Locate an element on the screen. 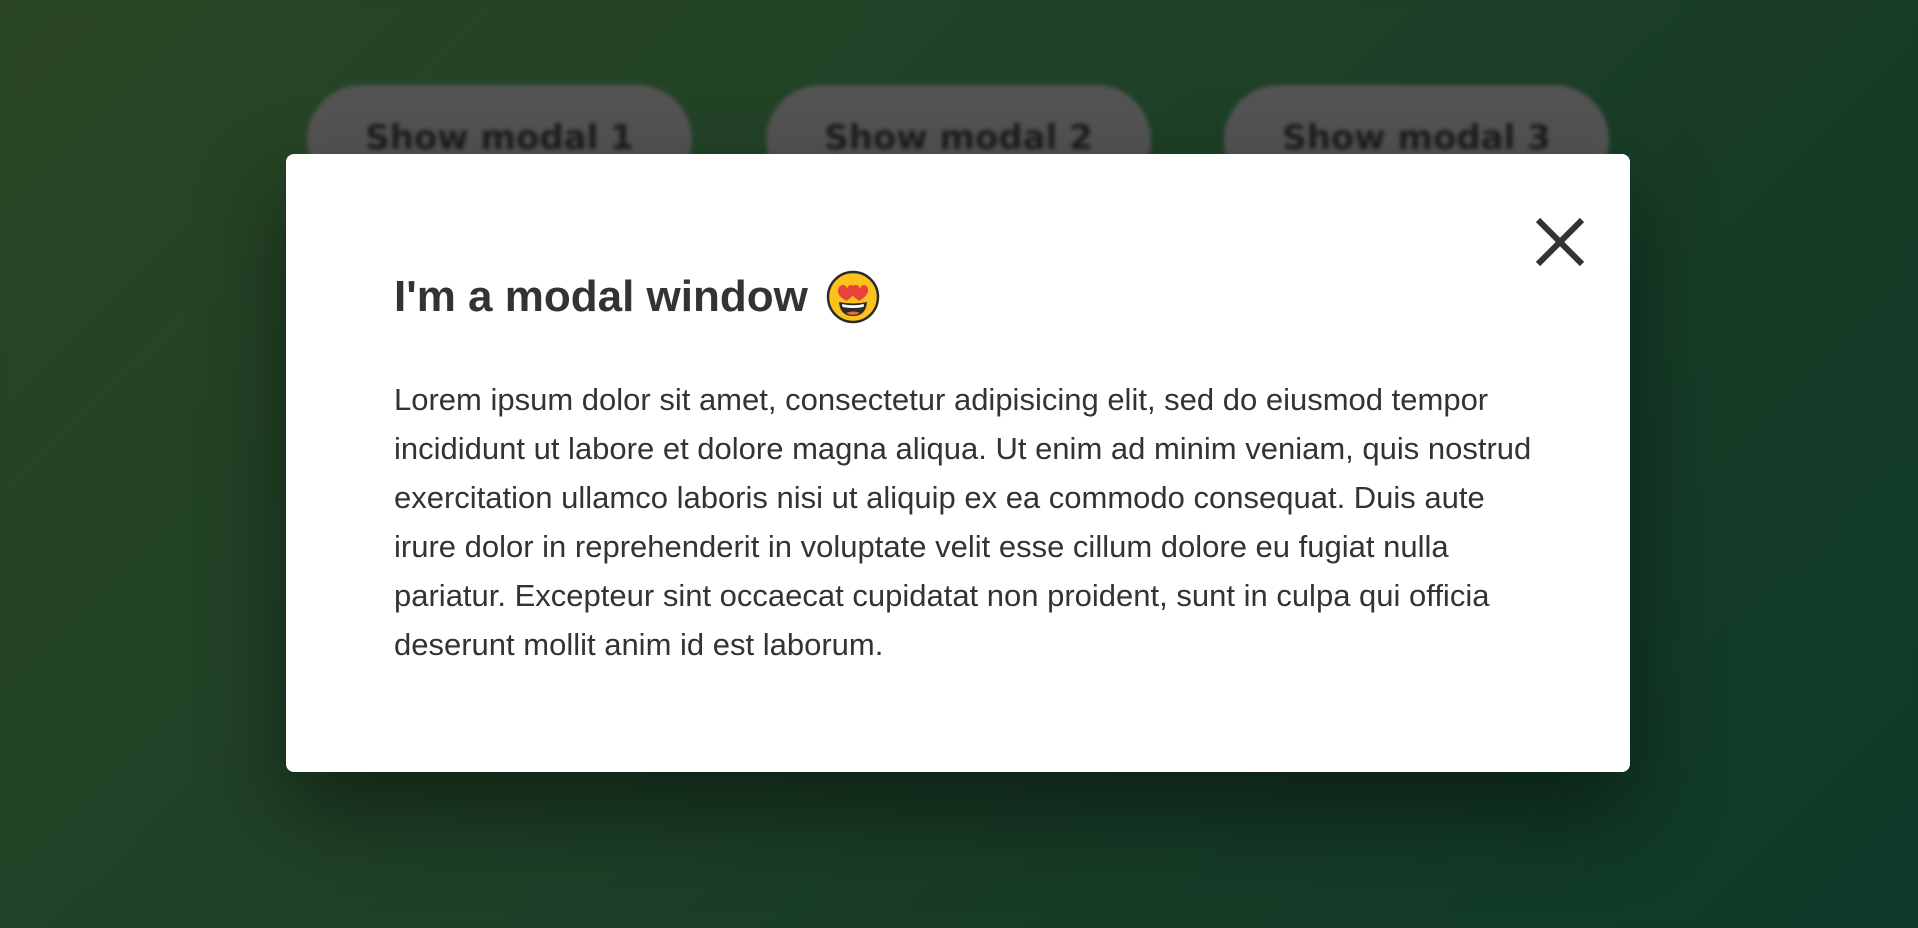 This screenshot has width=1918, height=928. modal-title-text: I'm a modal window is located at coordinates (601, 296).